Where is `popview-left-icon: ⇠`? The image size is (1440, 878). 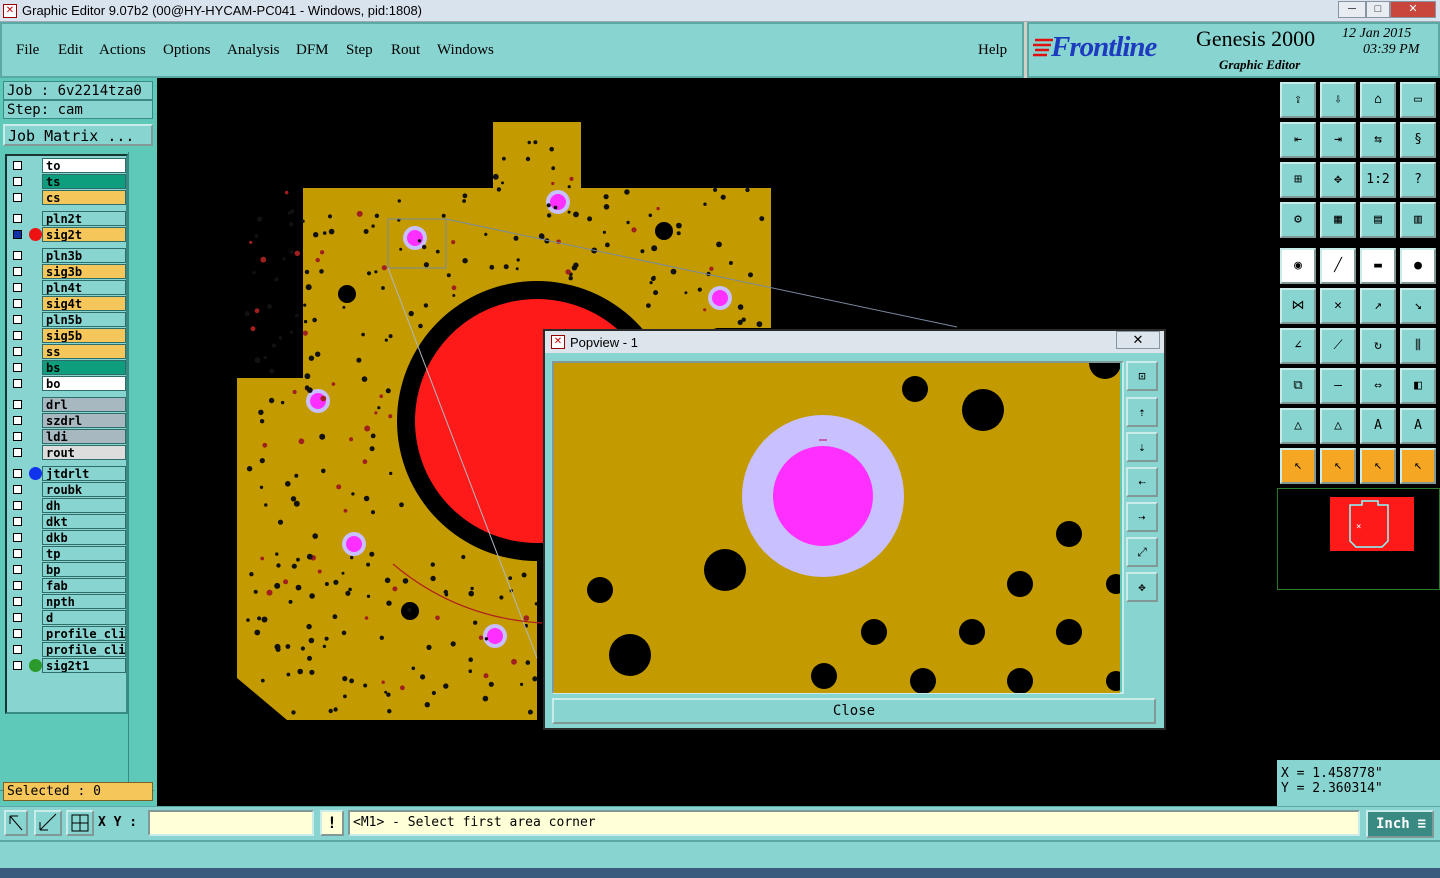
popview-left-icon: ⇠ is located at coordinates (1142, 482).